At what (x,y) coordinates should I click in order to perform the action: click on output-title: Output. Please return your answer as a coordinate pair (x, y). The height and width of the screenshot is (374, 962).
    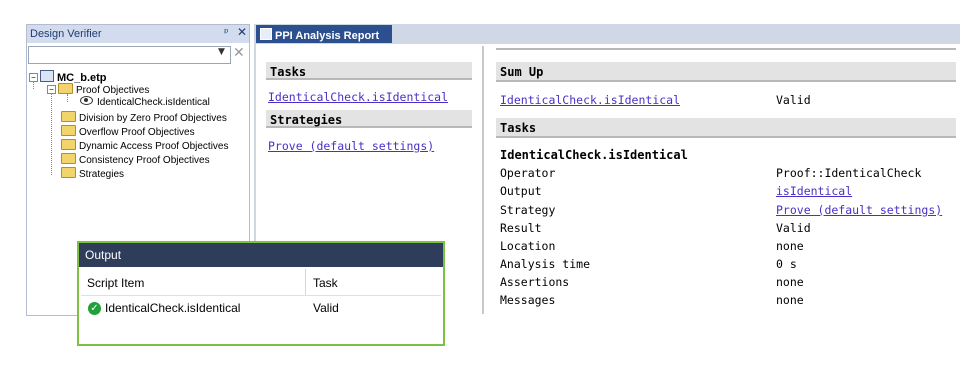
    Looking at the image, I should click on (261, 255).